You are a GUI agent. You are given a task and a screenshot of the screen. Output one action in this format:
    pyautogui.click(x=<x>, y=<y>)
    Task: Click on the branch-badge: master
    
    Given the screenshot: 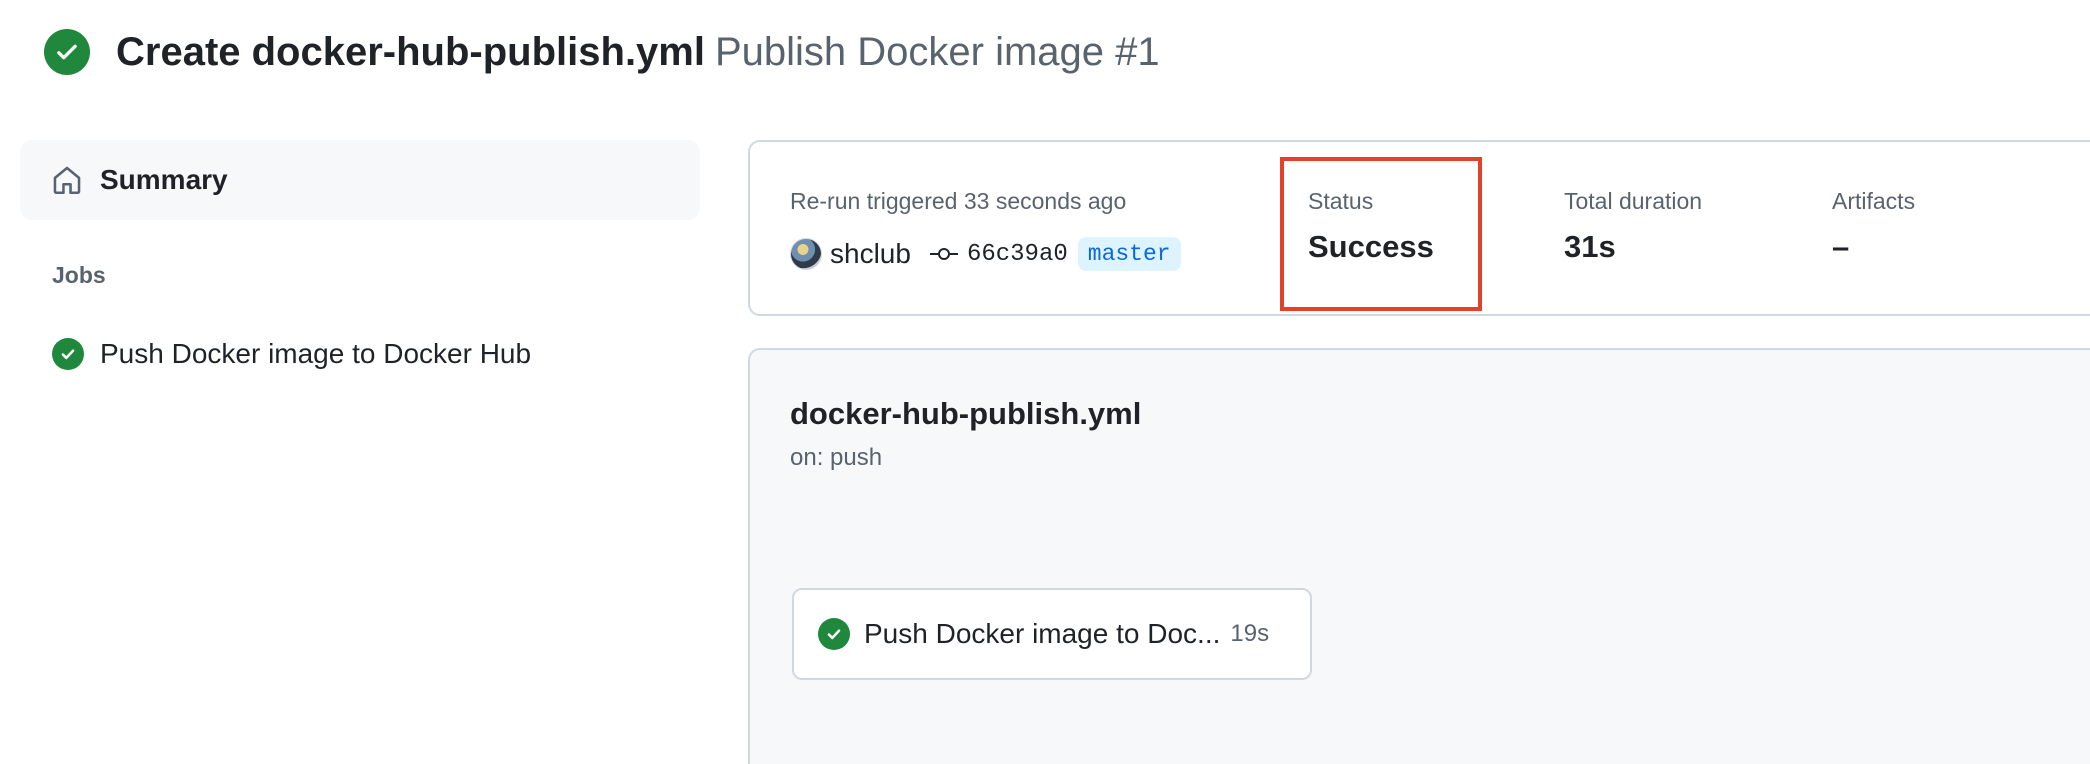 What is the action you would take?
    pyautogui.click(x=1129, y=254)
    